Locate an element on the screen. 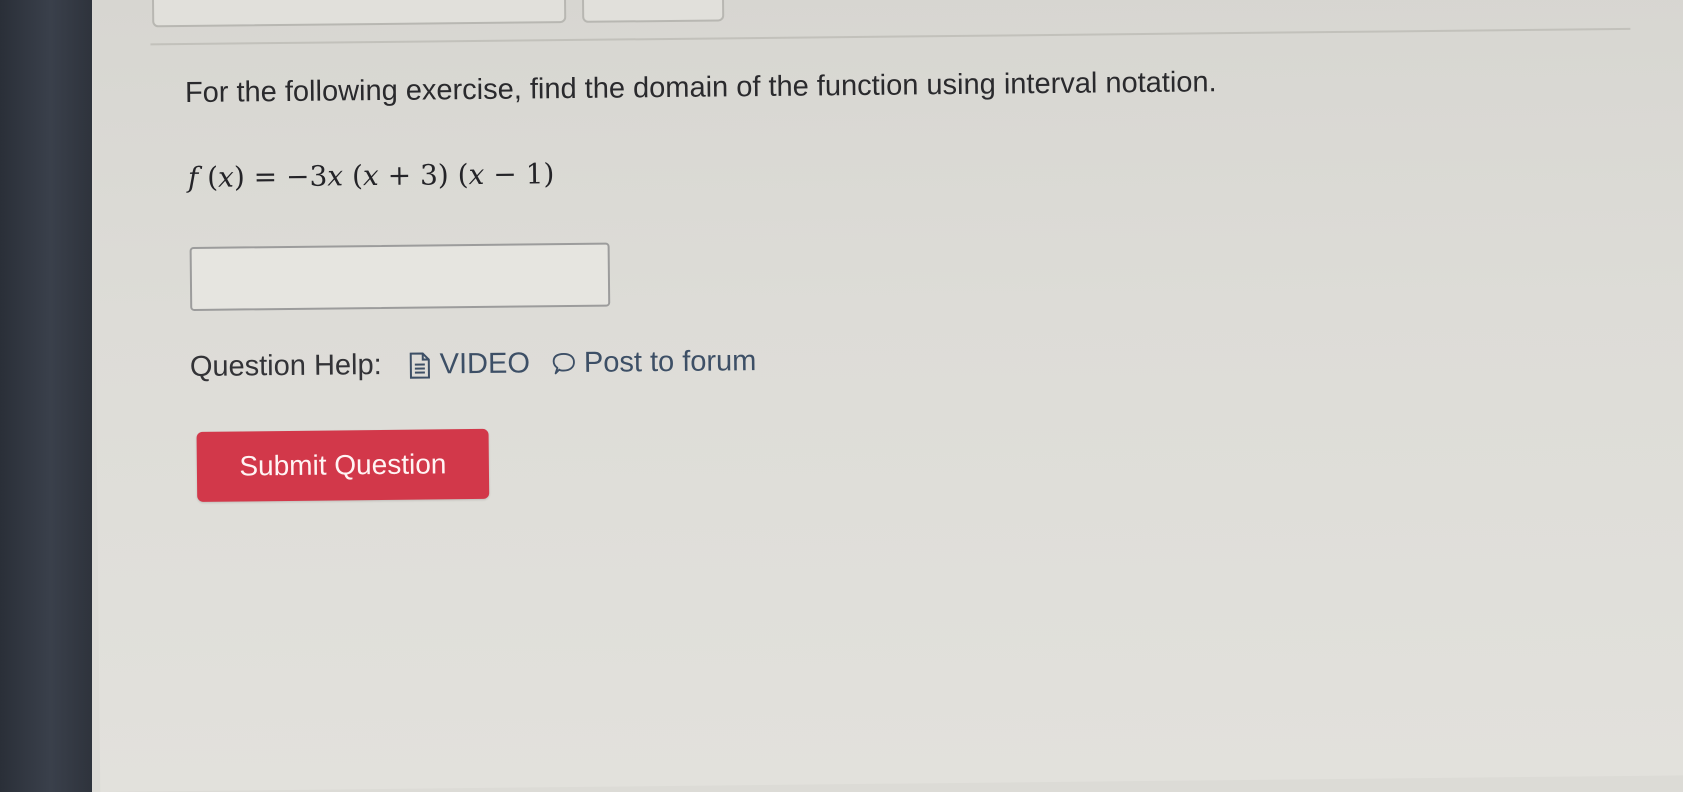 This screenshot has width=1683, height=792. formula-part: ) = −3 is located at coordinates (280, 176).